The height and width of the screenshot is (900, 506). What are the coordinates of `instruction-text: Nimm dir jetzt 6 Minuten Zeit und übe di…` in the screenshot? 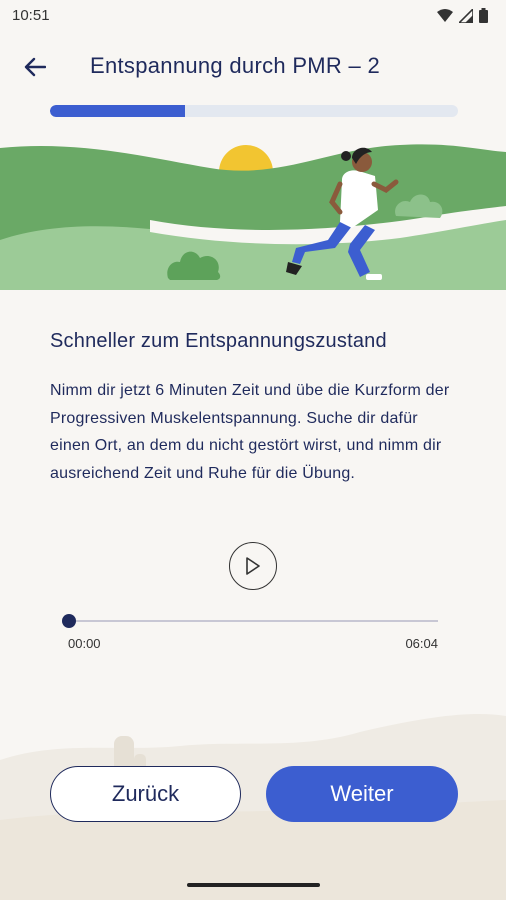 It's located at (250, 432).